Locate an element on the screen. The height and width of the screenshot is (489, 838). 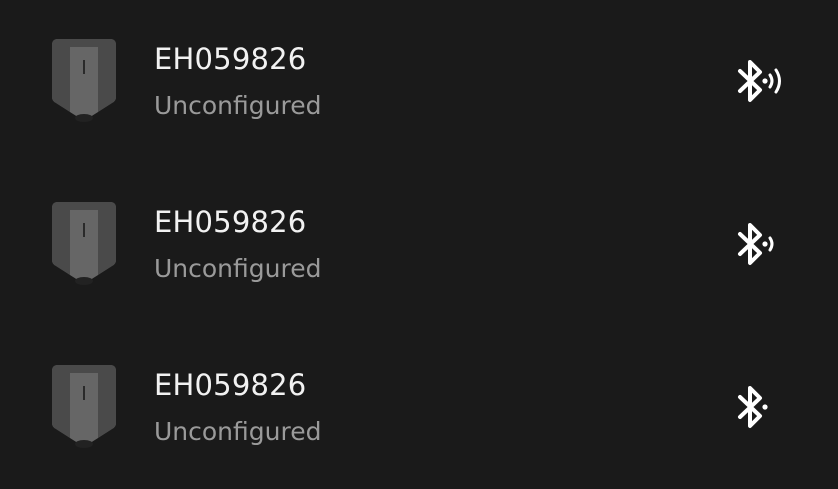
bluetooth-signal-strong-icon is located at coordinates (759, 81).